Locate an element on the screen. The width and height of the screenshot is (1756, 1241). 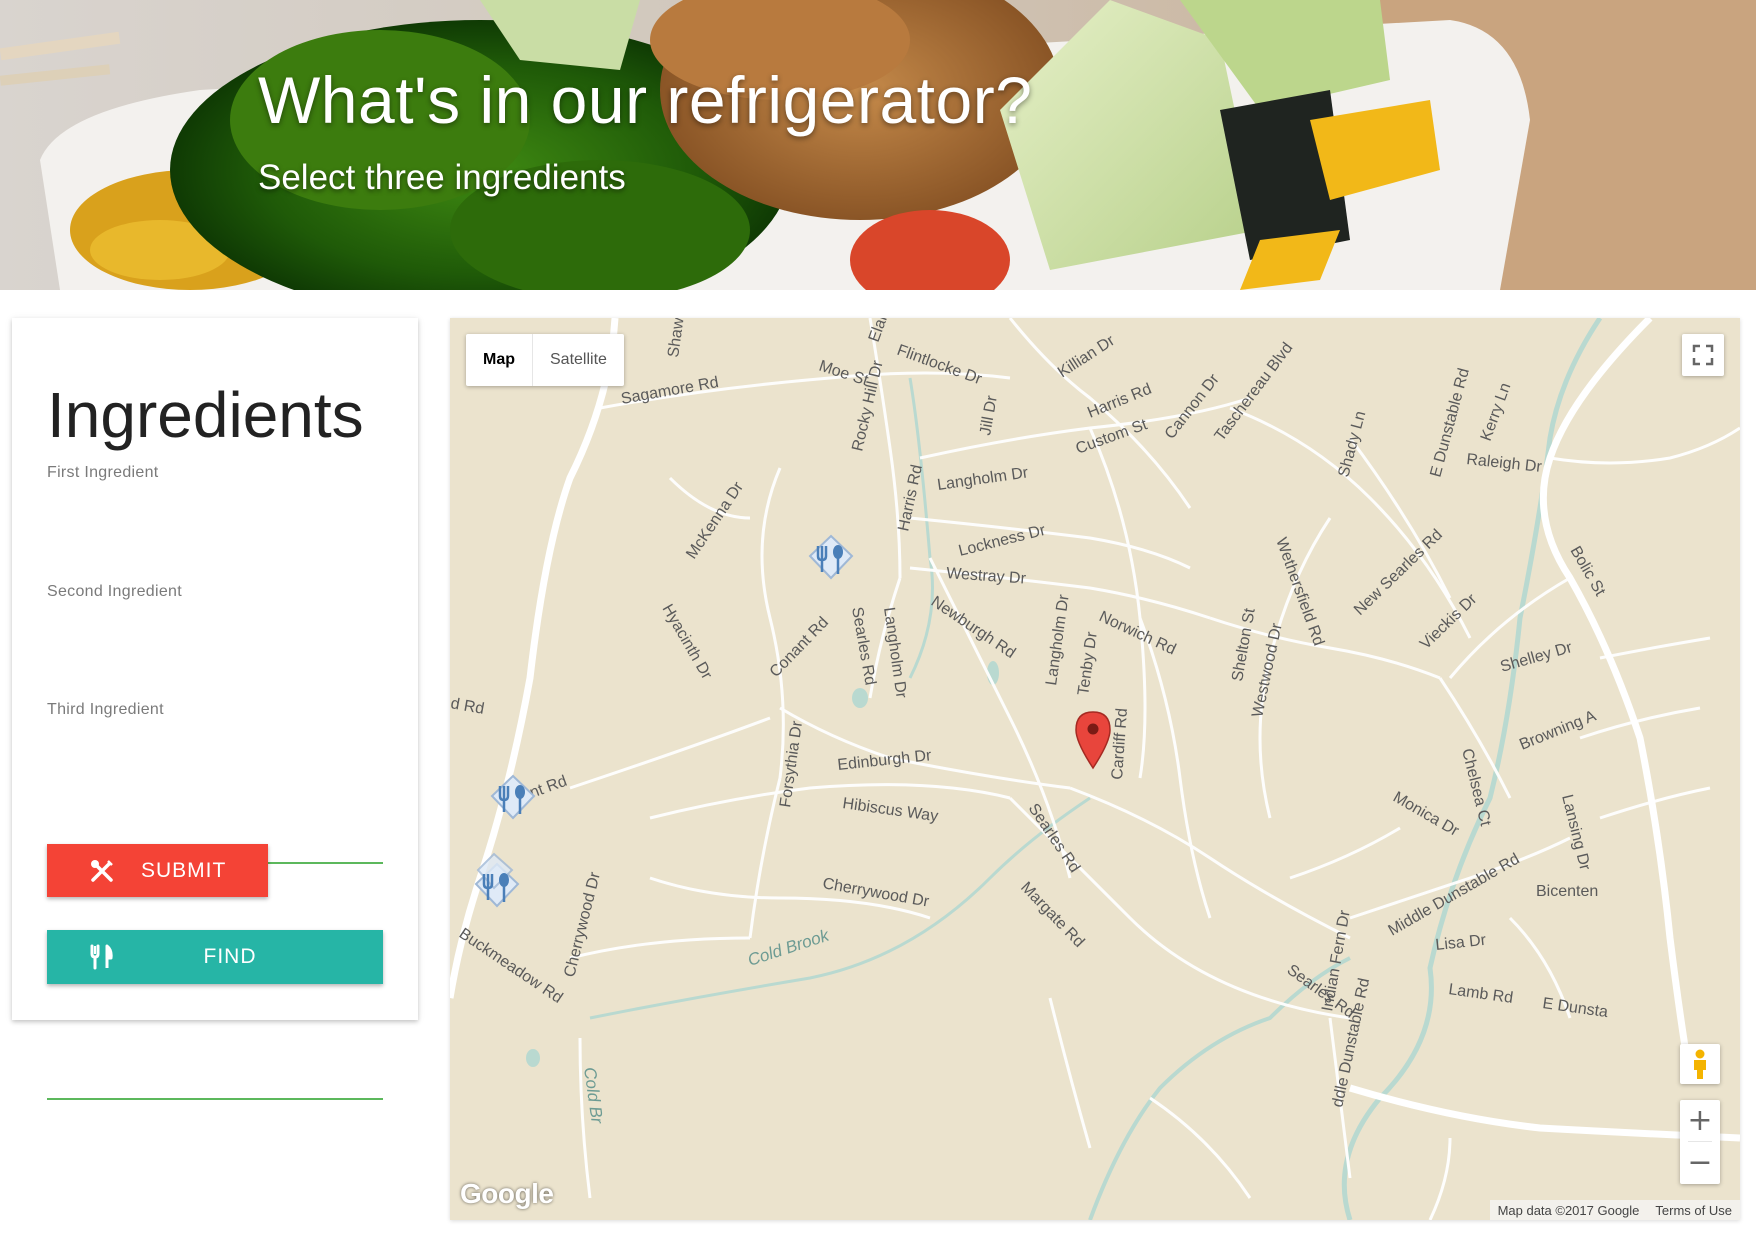
street-label: Monica Dr is located at coordinates (1426, 815).